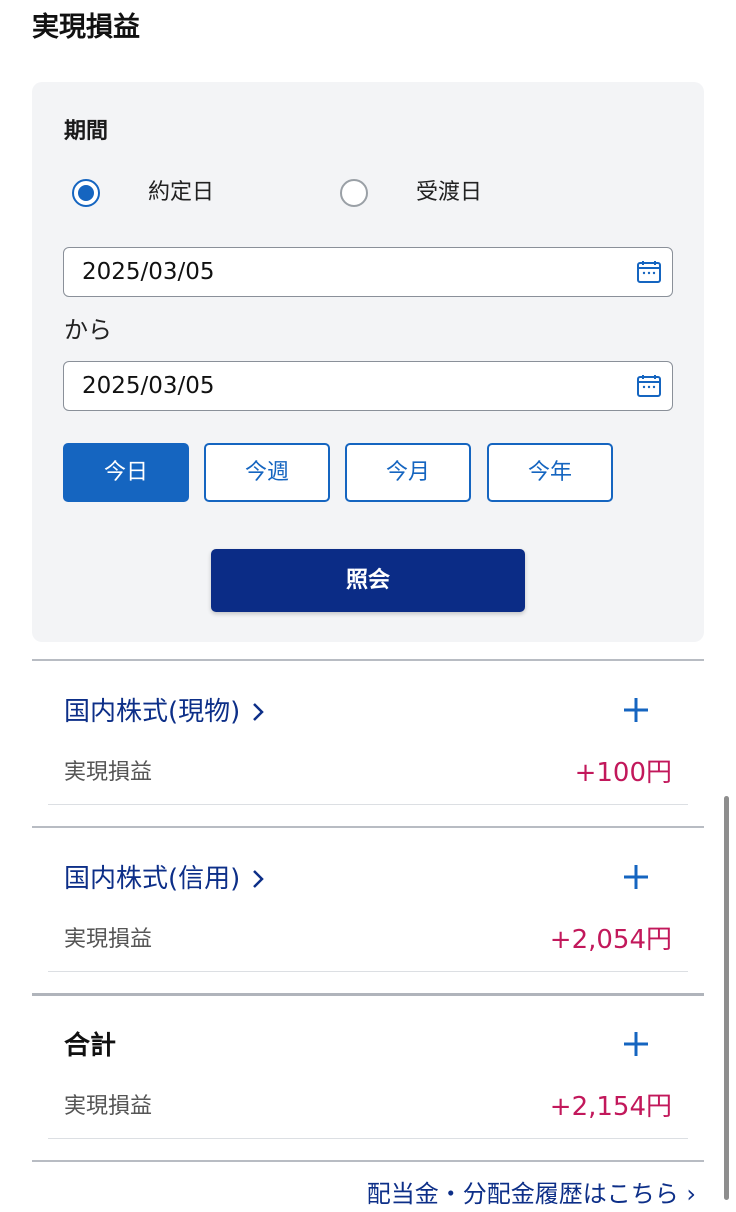 The height and width of the screenshot is (1212, 736). Describe the element at coordinates (522, 1194) in the screenshot. I see `dividend-history-link-label: 配当金・分配金履歴はこちら` at that location.